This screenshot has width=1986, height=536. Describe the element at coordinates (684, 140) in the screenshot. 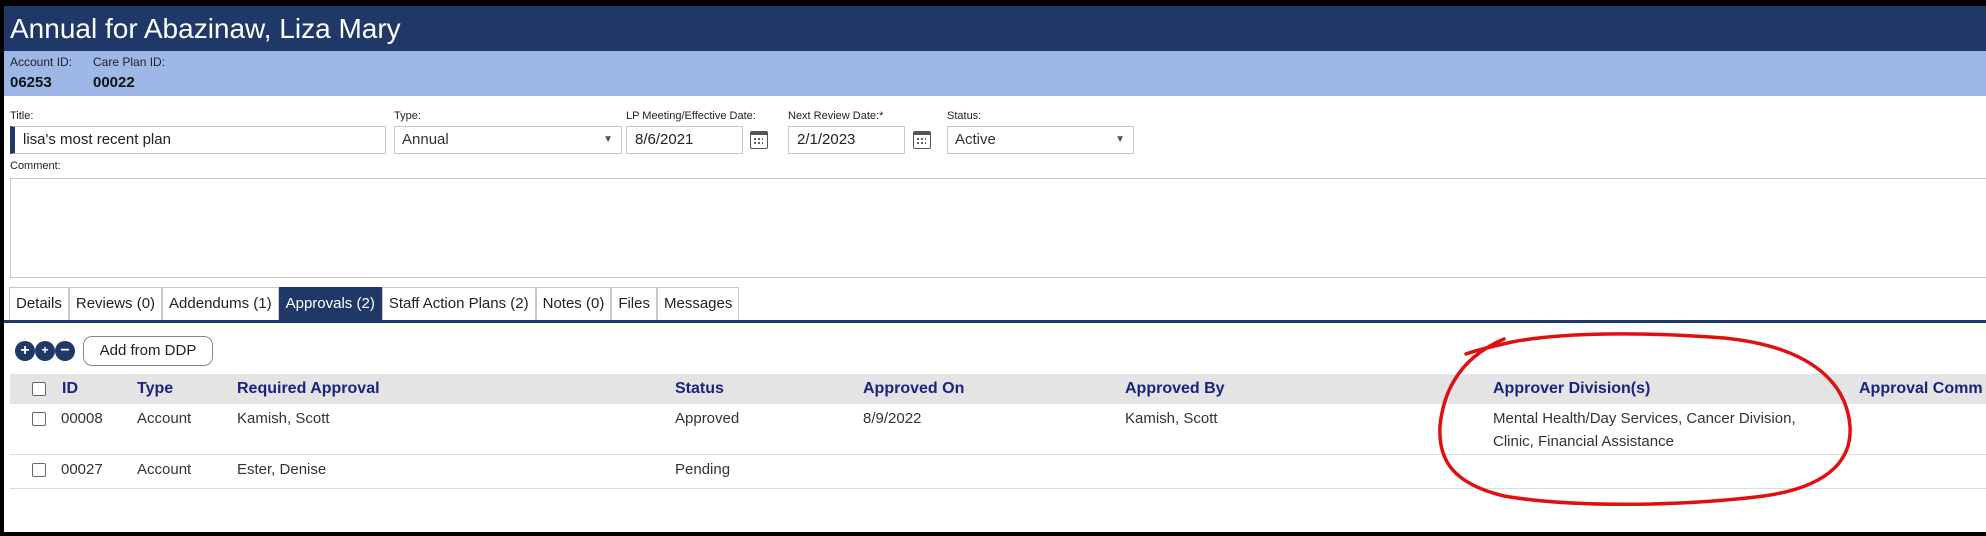

I see `lp-date-input: 8/6/2021` at that location.